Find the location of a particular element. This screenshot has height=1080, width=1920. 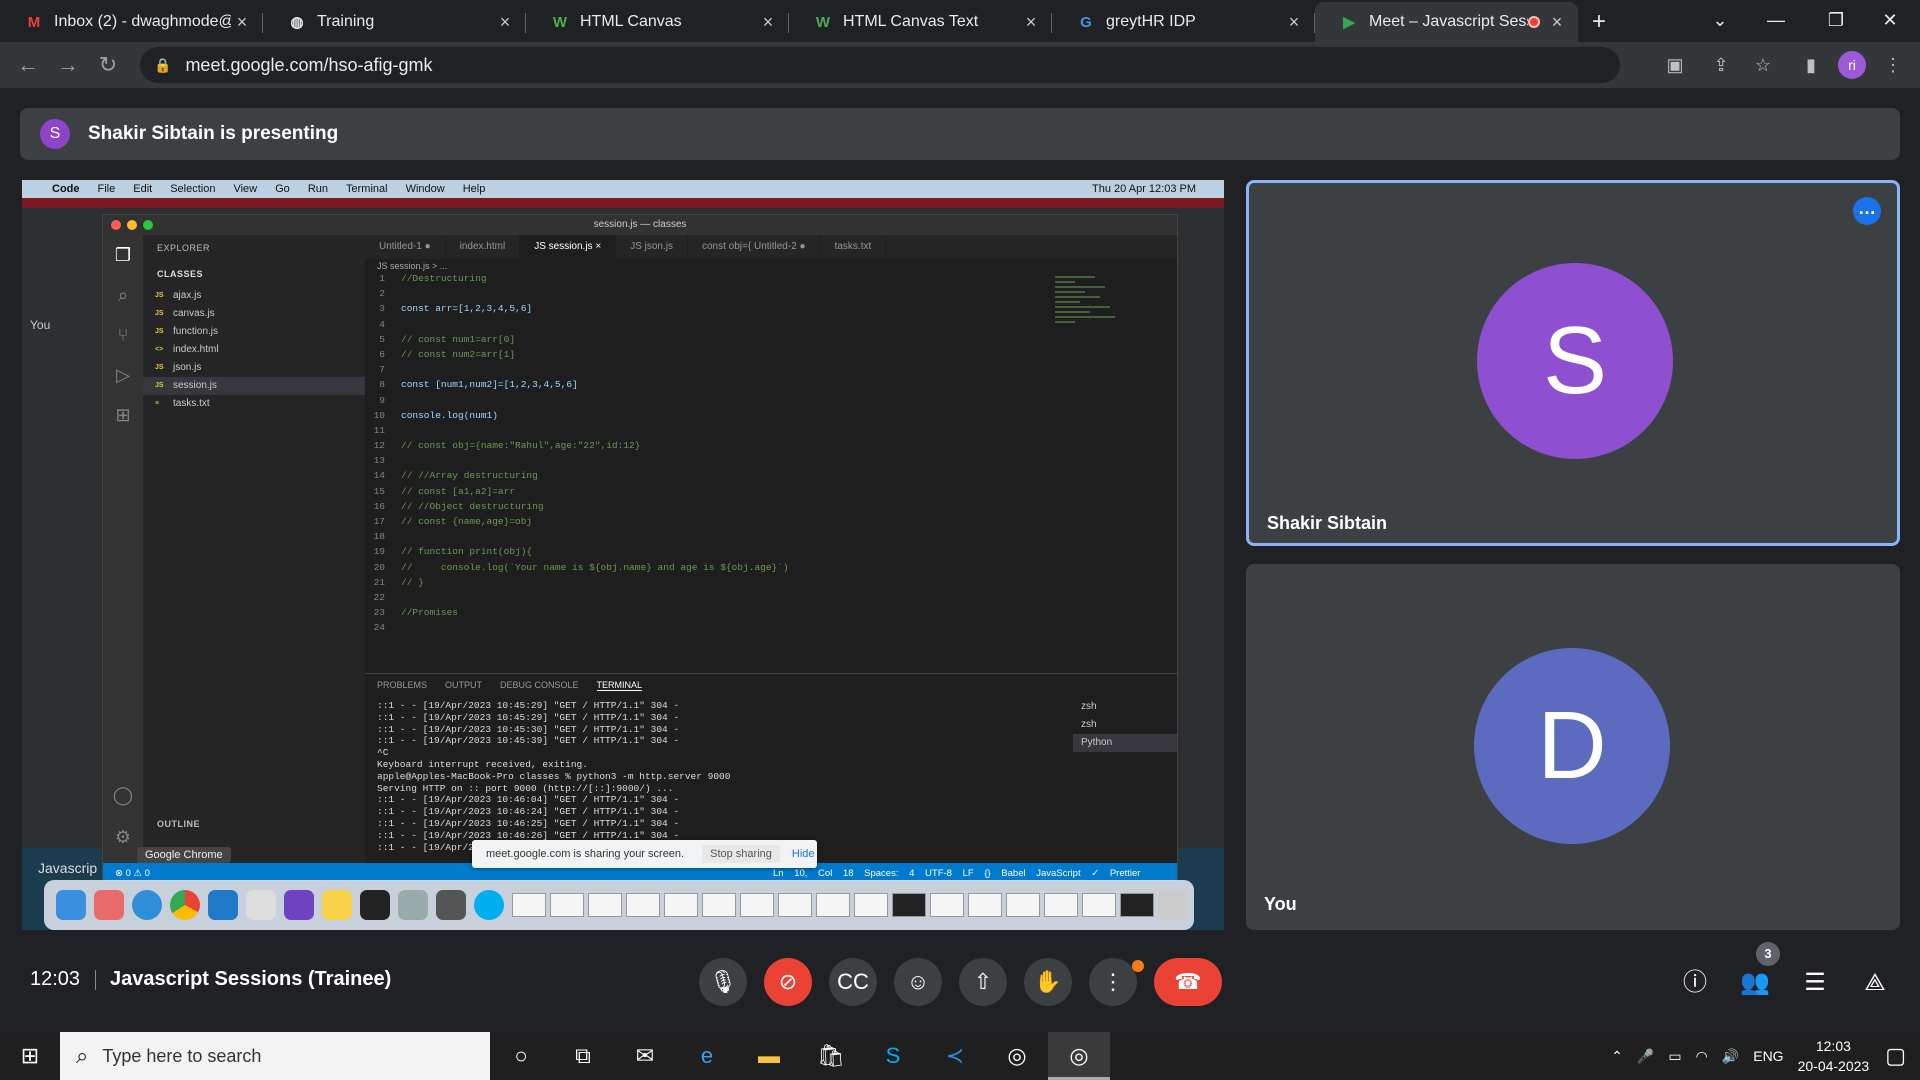

chrome-meet-icon: ◎ is located at coordinates (1079, 1056).